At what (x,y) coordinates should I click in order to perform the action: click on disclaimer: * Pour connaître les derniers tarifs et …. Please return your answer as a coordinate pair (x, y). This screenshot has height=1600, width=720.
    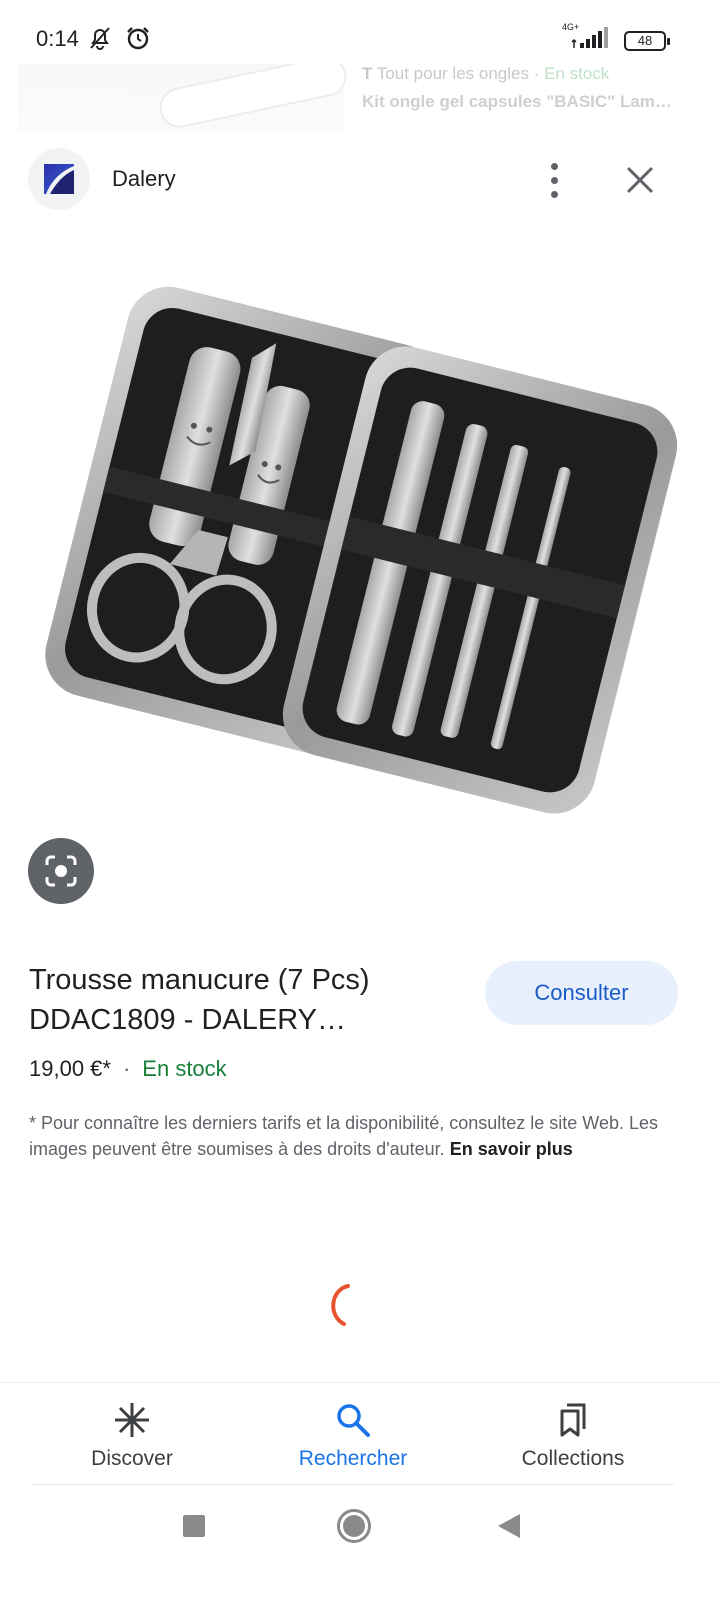
    Looking at the image, I should click on (354, 1136).